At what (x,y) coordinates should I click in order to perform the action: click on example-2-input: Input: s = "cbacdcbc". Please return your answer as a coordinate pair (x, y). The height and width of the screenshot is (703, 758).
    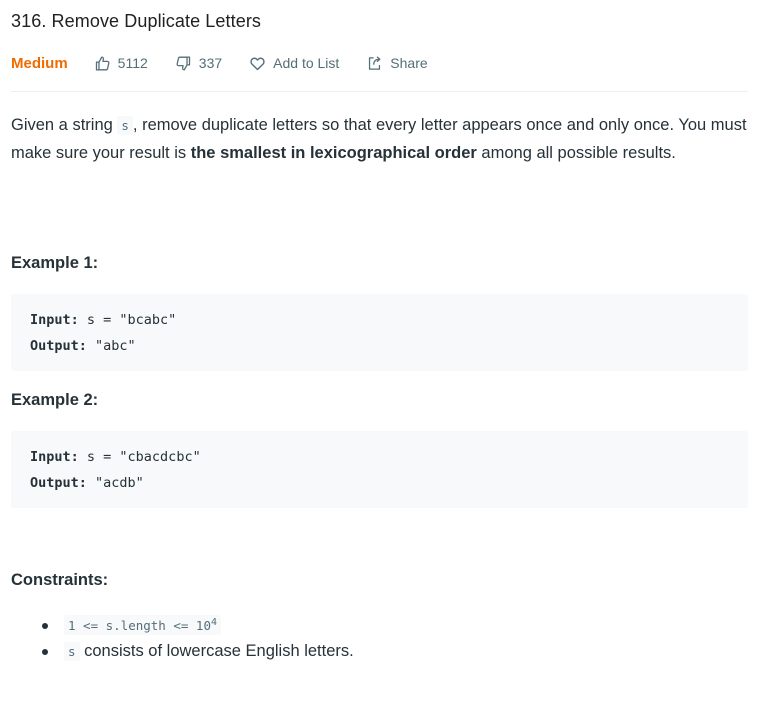
    Looking at the image, I should click on (115, 457).